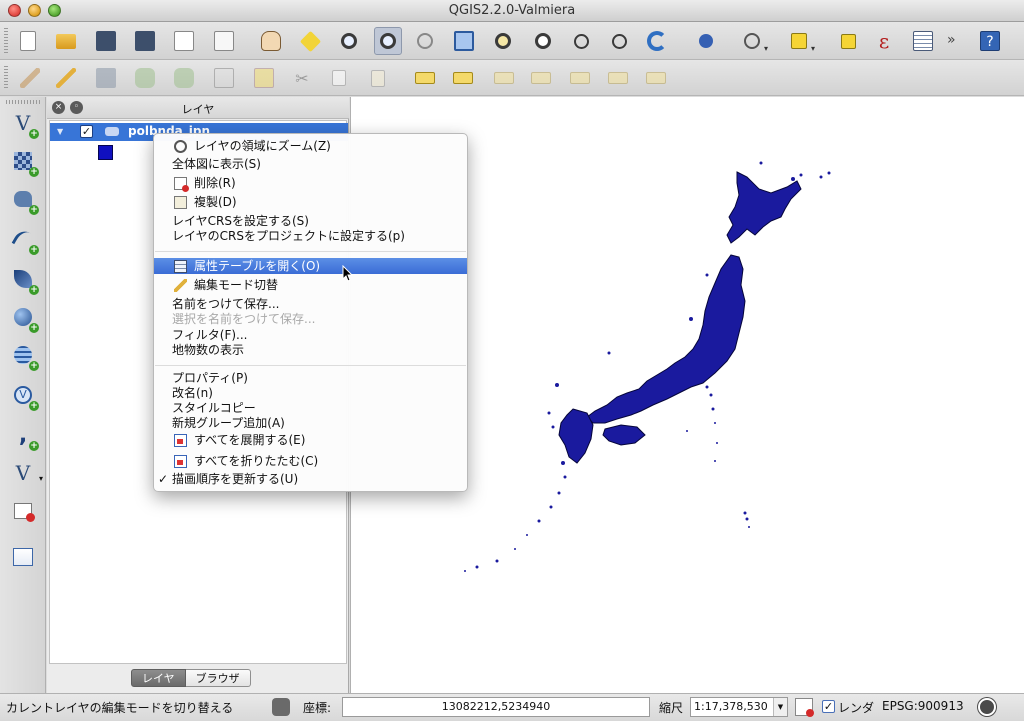 This screenshot has width=1024, height=721. Describe the element at coordinates (339, 78) in the screenshot. I see `copy-features-button` at that location.